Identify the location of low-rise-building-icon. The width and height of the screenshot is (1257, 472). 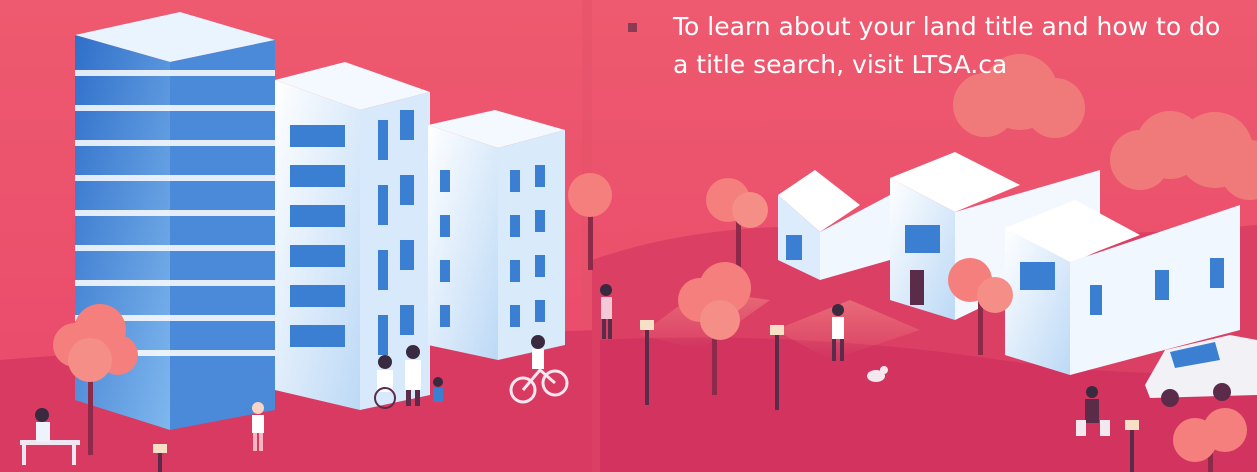
(496, 235).